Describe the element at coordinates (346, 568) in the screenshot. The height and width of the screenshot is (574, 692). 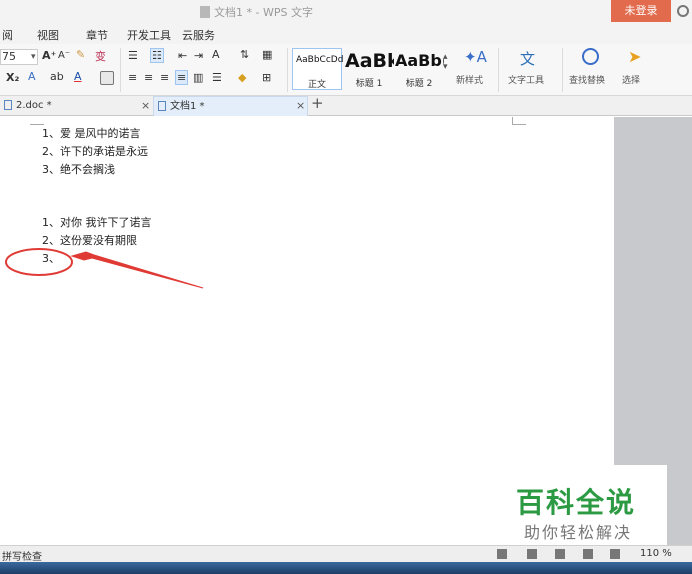
I see `windows-taskbar` at that location.